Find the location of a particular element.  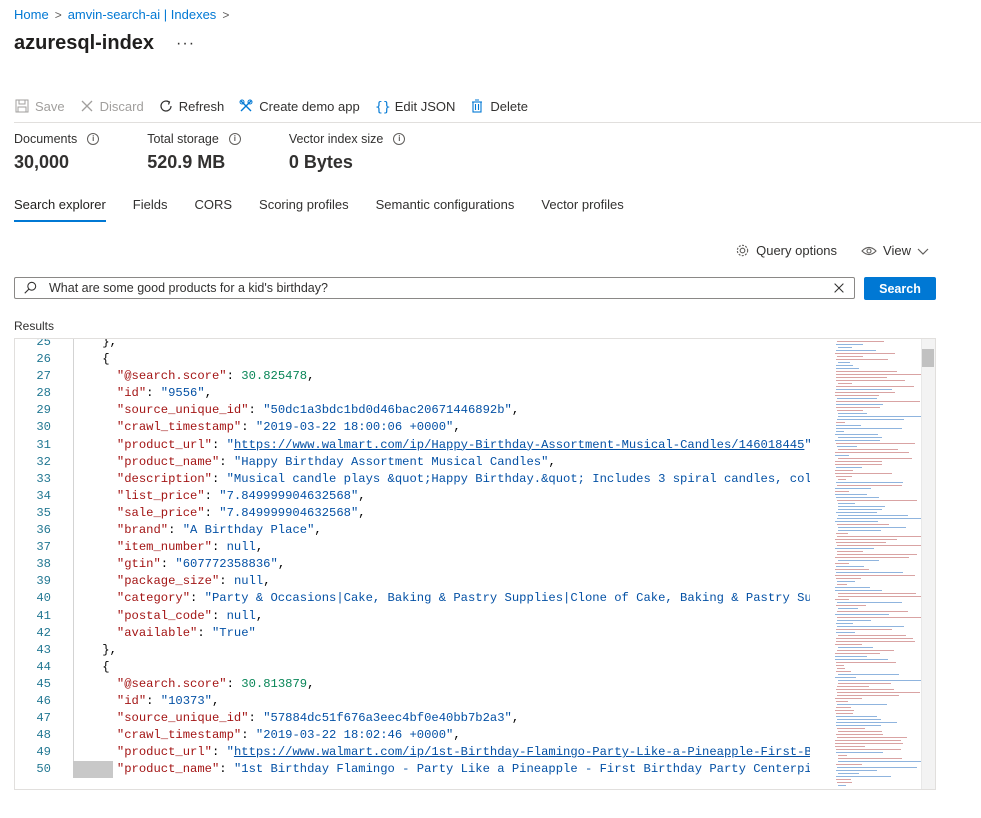

tab-semantic-configurations: Semantic configurations is located at coordinates (445, 209).